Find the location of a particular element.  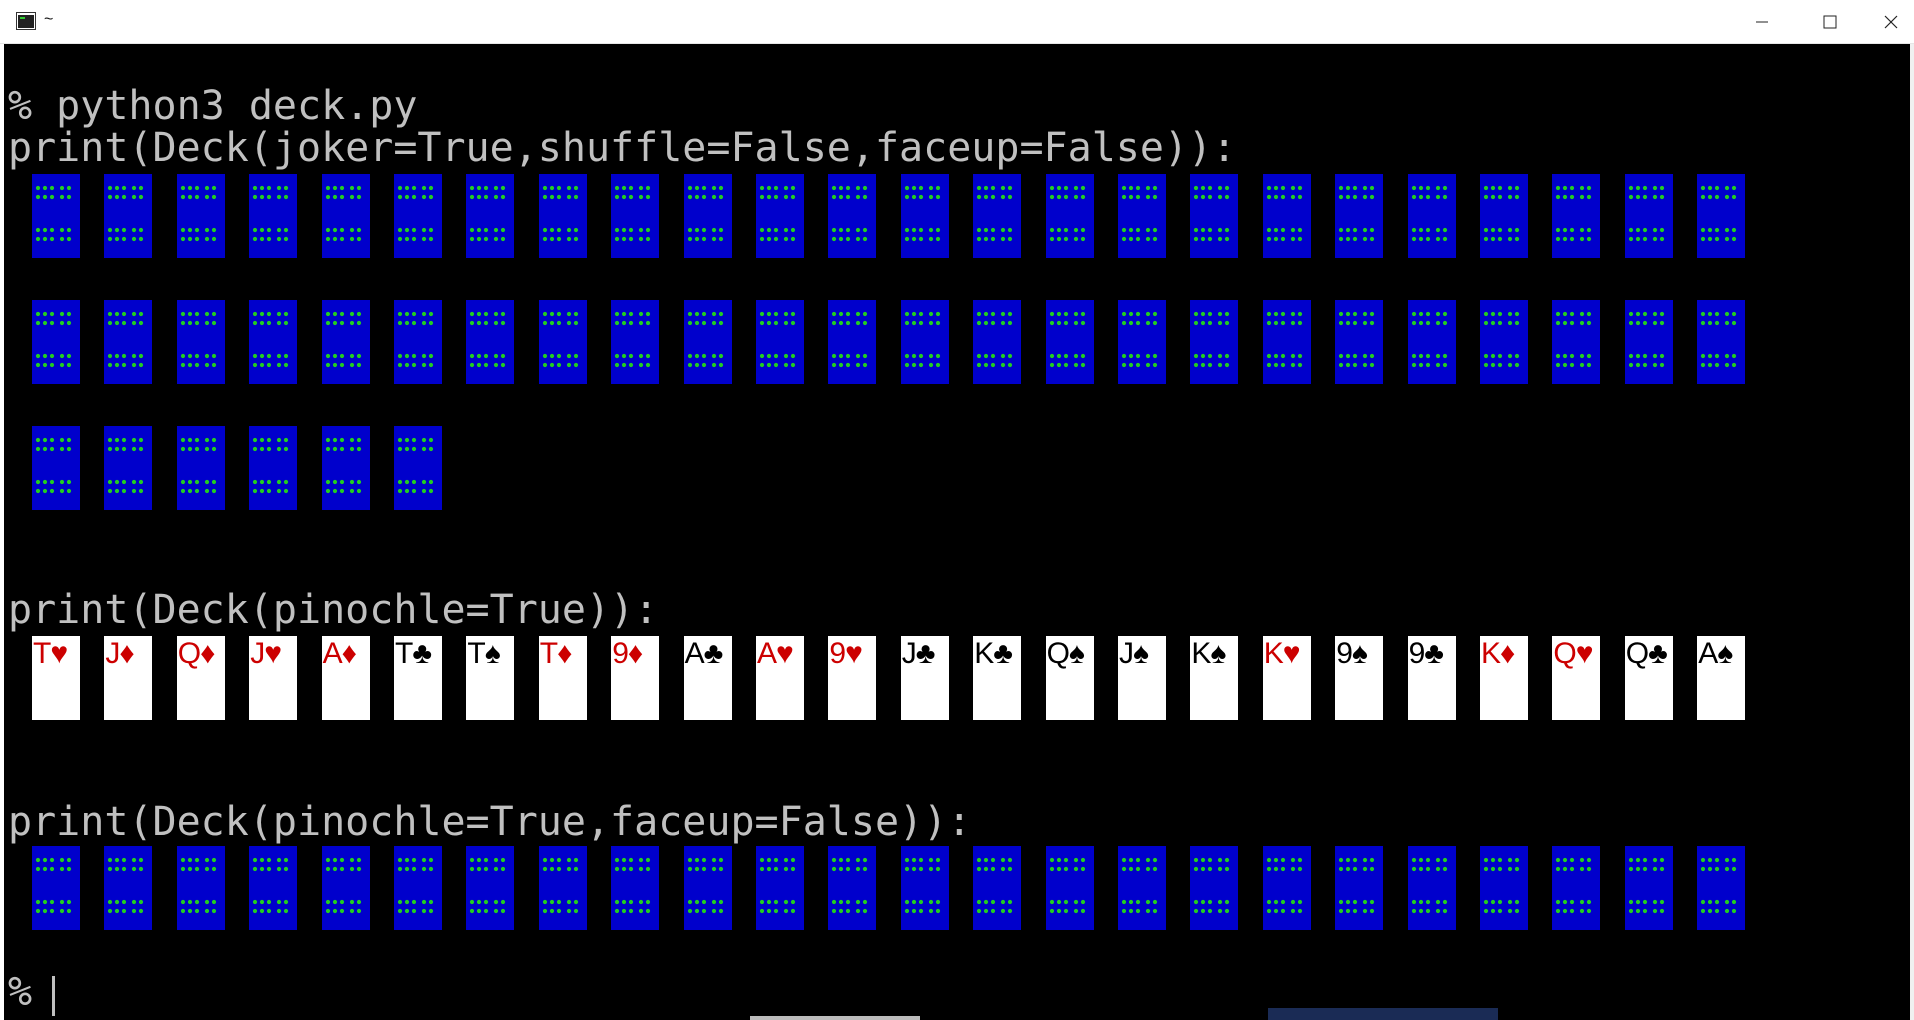

card-face: J♦ is located at coordinates (128, 678).